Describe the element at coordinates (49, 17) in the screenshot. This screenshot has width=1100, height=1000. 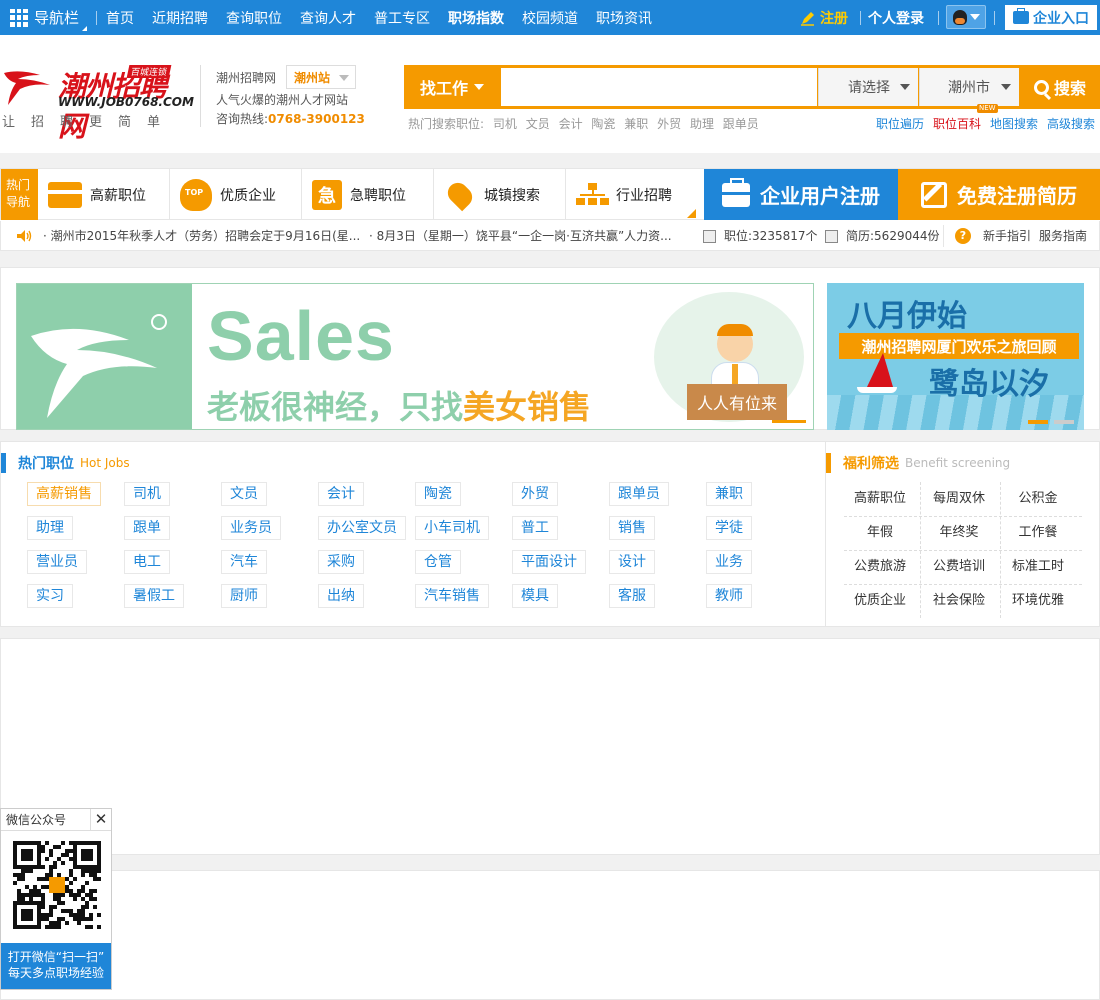
I see `nav-toggle-button: 导航栏` at that location.